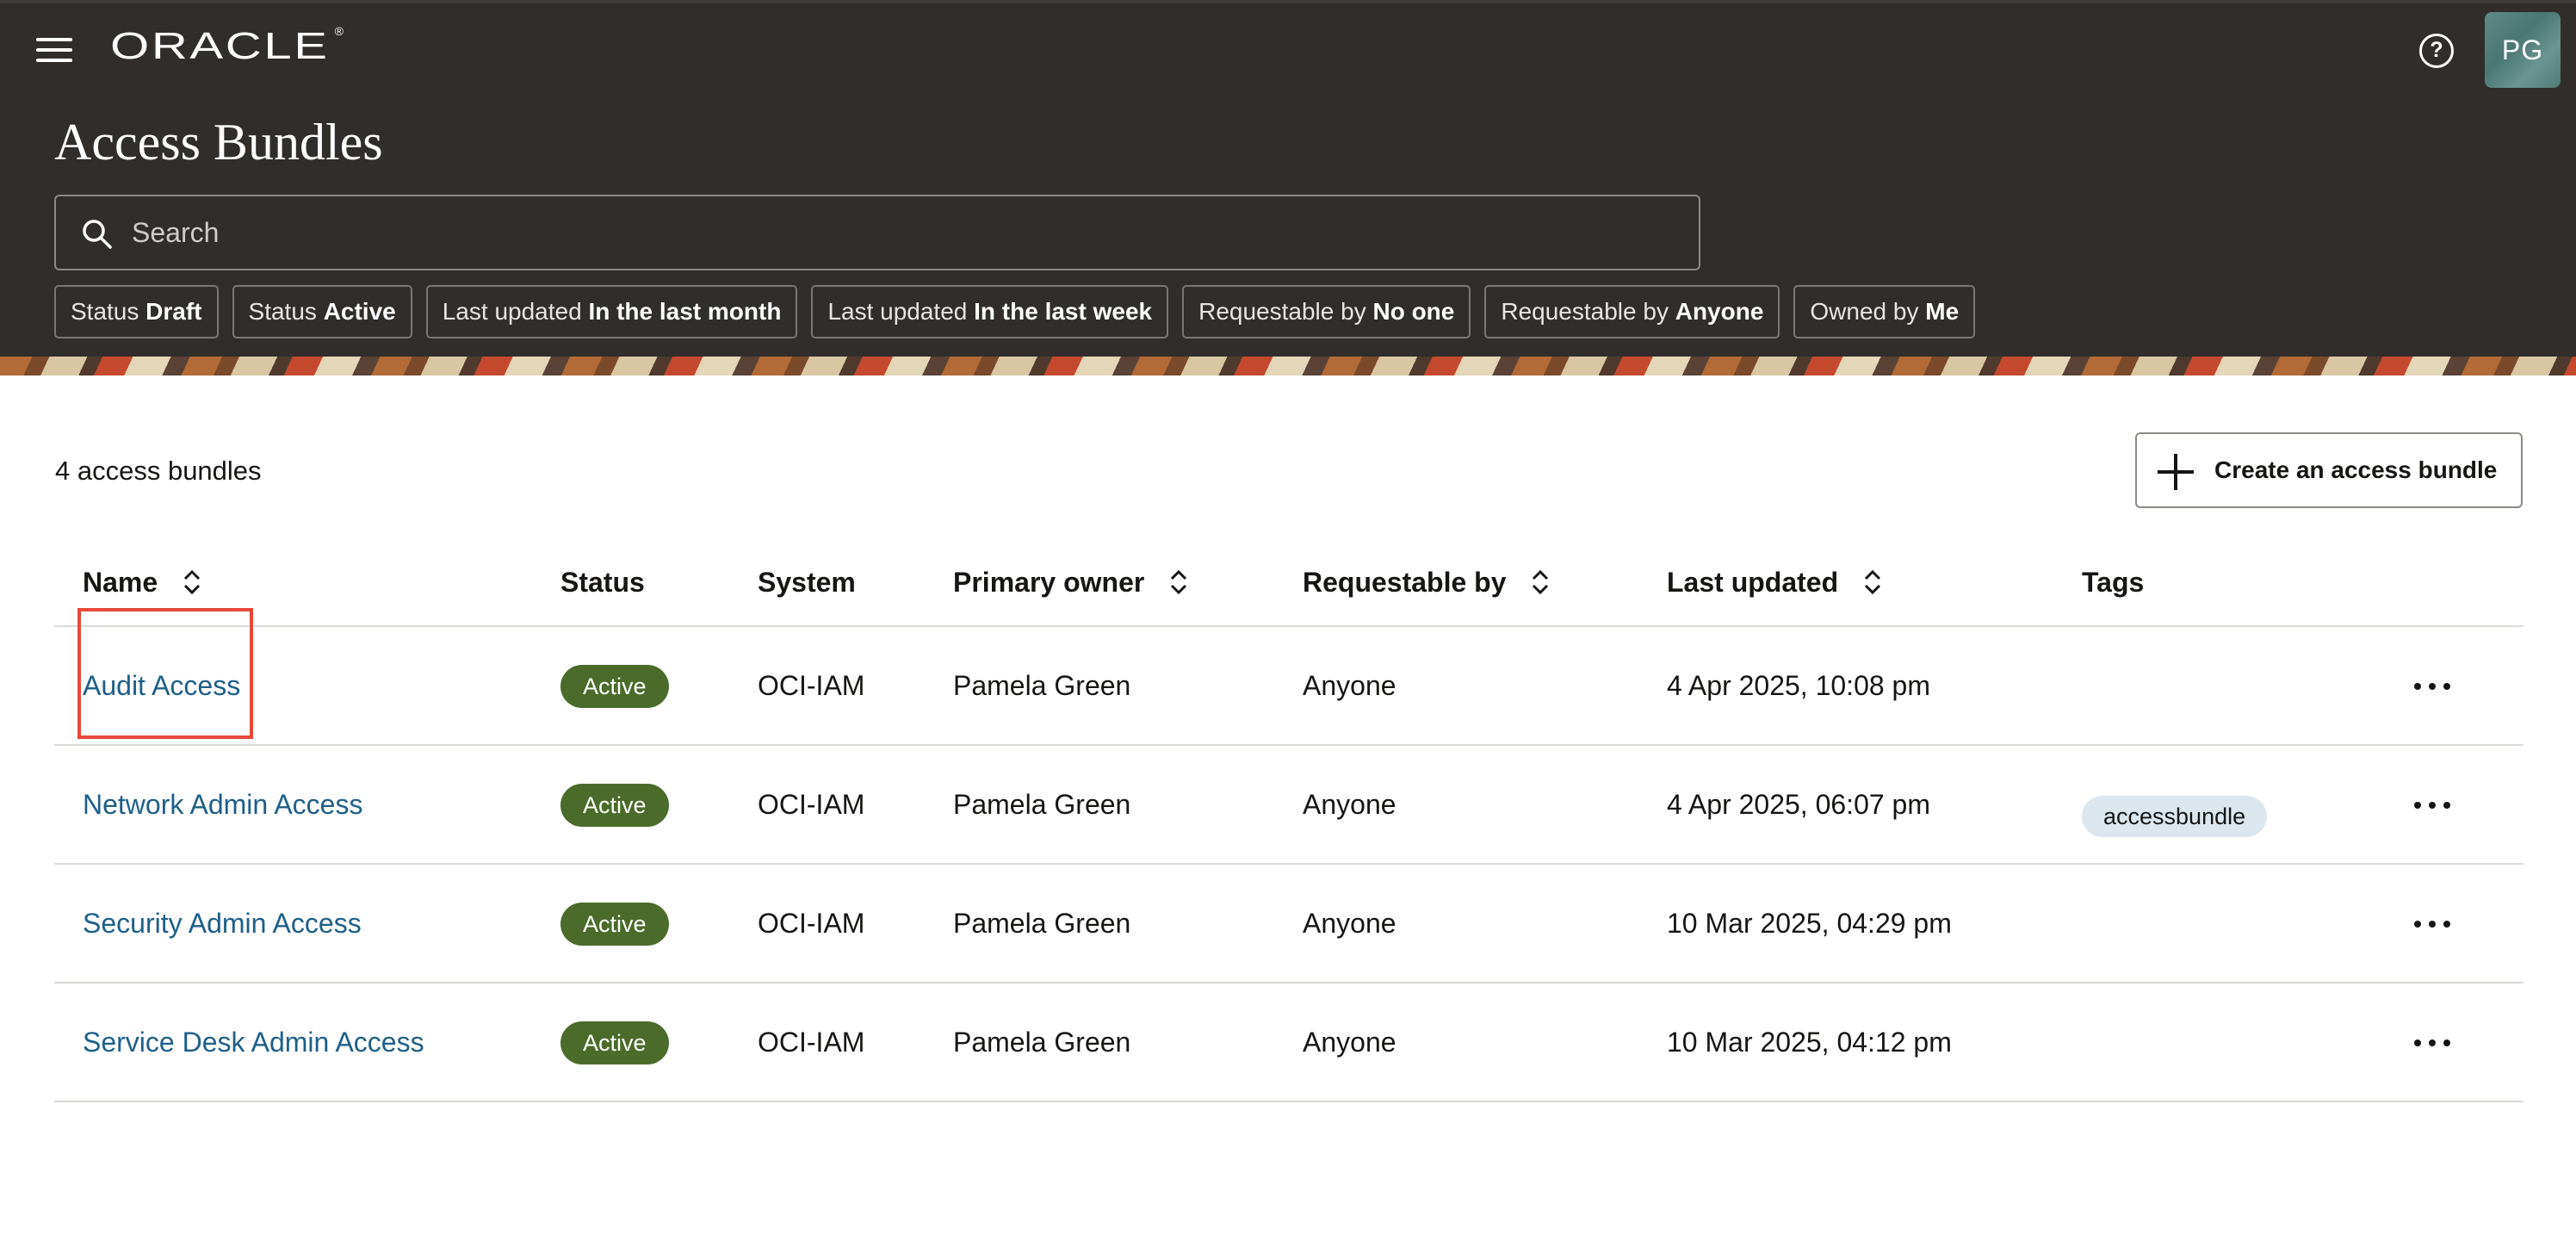 This screenshot has width=2576, height=1235. What do you see at coordinates (1810, 1042) in the screenshot?
I see `last-updated-cell: 10 Mar 2025, 04:12 pm` at bounding box center [1810, 1042].